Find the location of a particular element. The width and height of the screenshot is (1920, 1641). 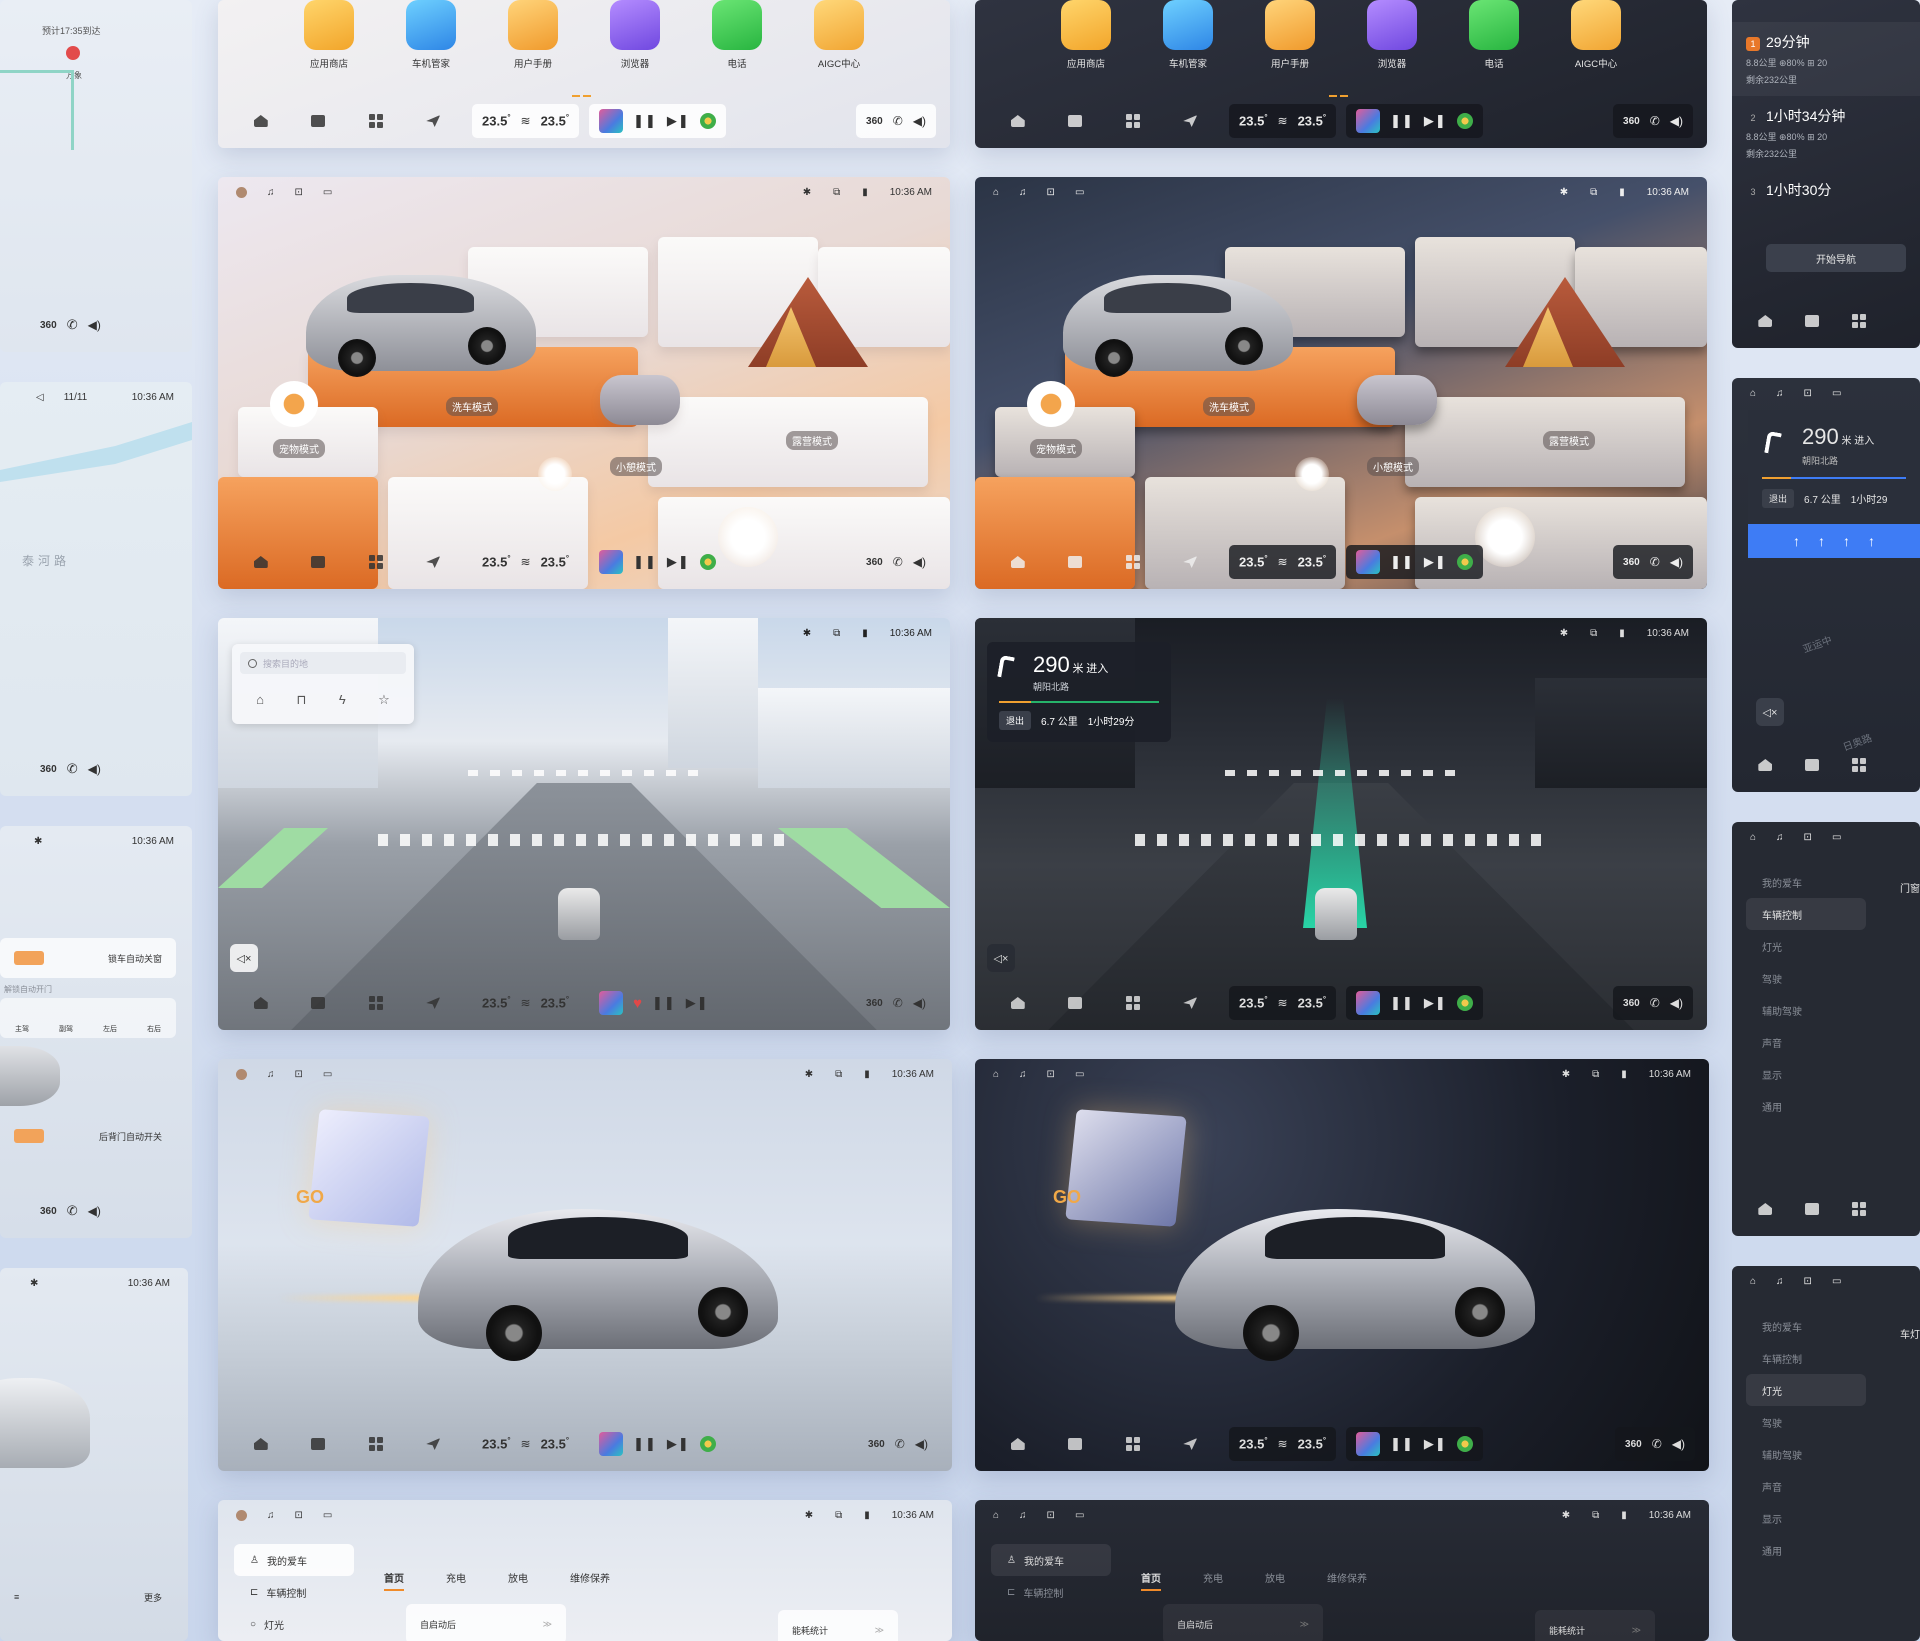

office-icon: ⊓ is located at coordinates (301, 700).